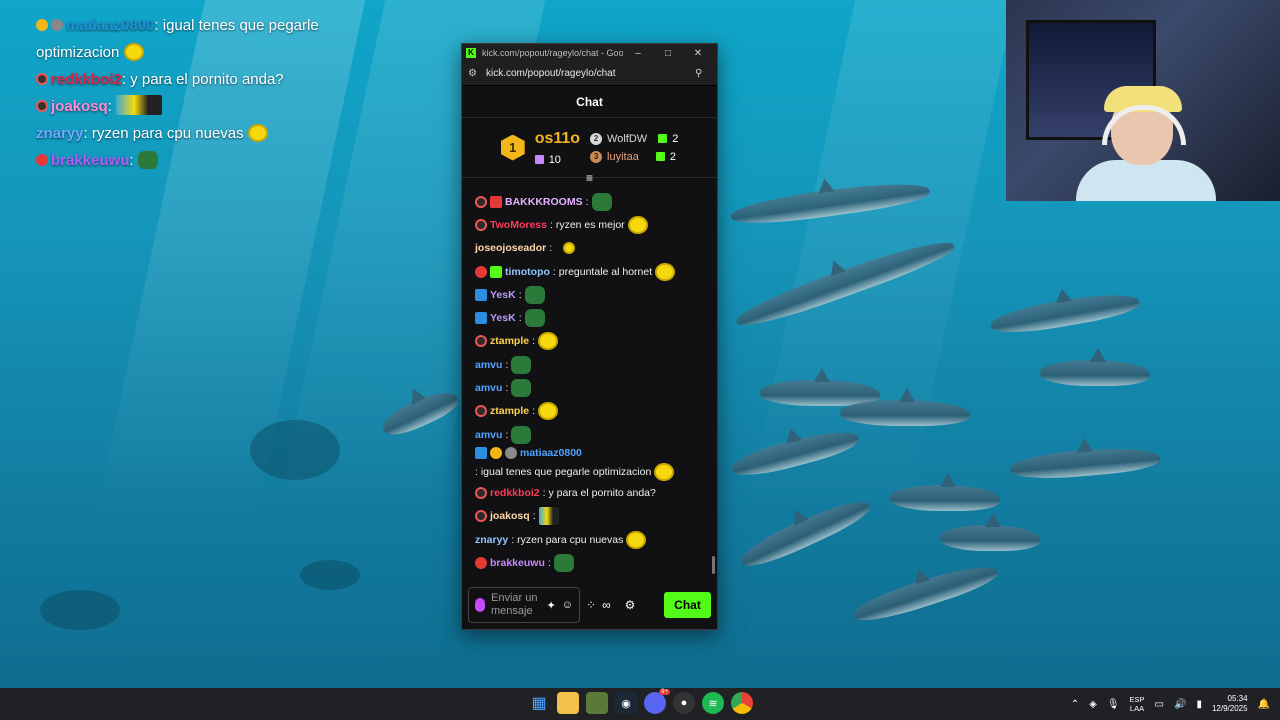 This screenshot has height=720, width=1280. What do you see at coordinates (1159, 704) in the screenshot?
I see `network-icon: ▭` at bounding box center [1159, 704].